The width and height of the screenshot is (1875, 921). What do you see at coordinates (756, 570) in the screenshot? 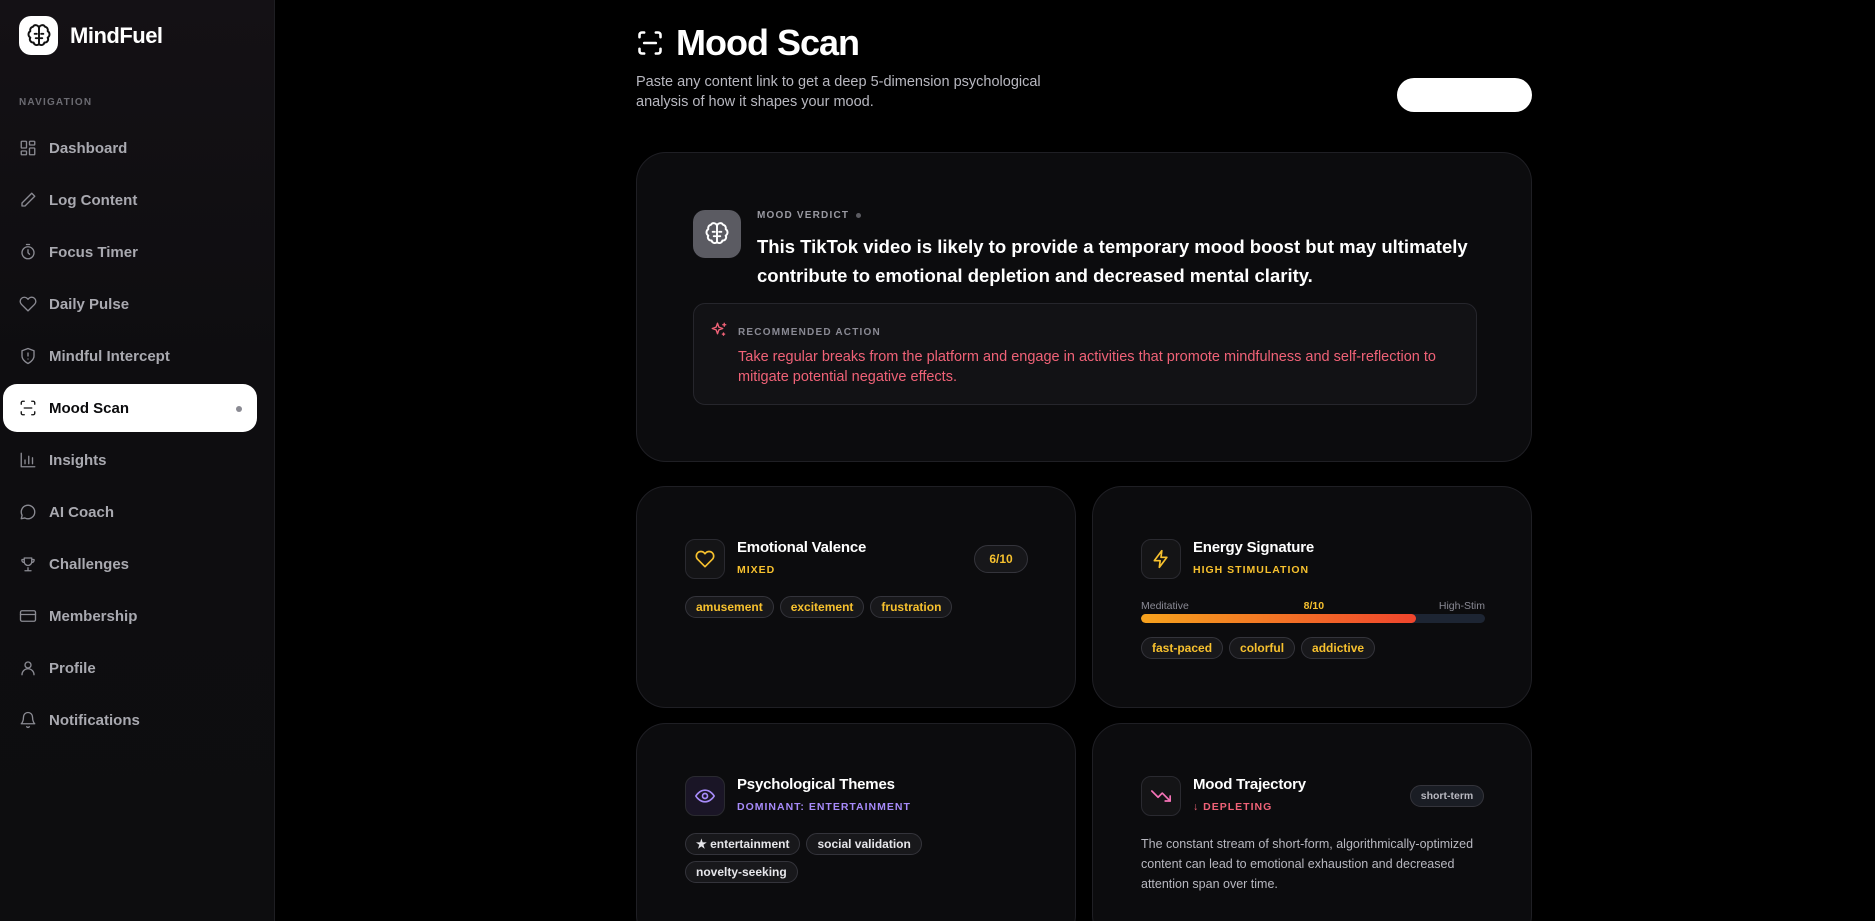
I see `card-subtitle: MIXED` at bounding box center [756, 570].